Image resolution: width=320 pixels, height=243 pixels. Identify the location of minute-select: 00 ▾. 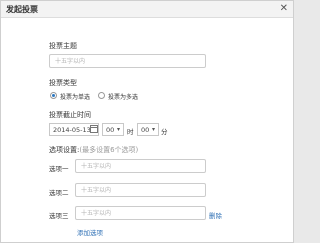
(148, 129).